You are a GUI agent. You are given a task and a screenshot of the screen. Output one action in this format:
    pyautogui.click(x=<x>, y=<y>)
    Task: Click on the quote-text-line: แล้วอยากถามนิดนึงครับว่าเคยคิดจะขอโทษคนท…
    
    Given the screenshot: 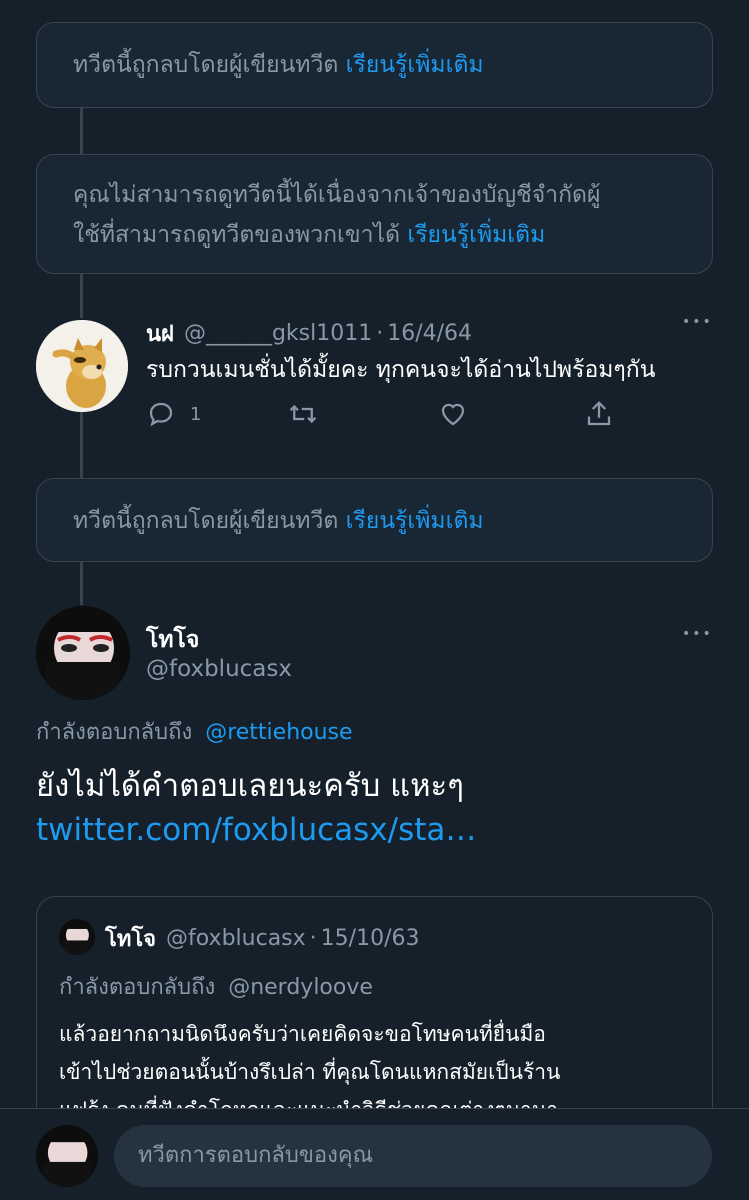 What is the action you would take?
    pyautogui.click(x=302, y=1034)
    